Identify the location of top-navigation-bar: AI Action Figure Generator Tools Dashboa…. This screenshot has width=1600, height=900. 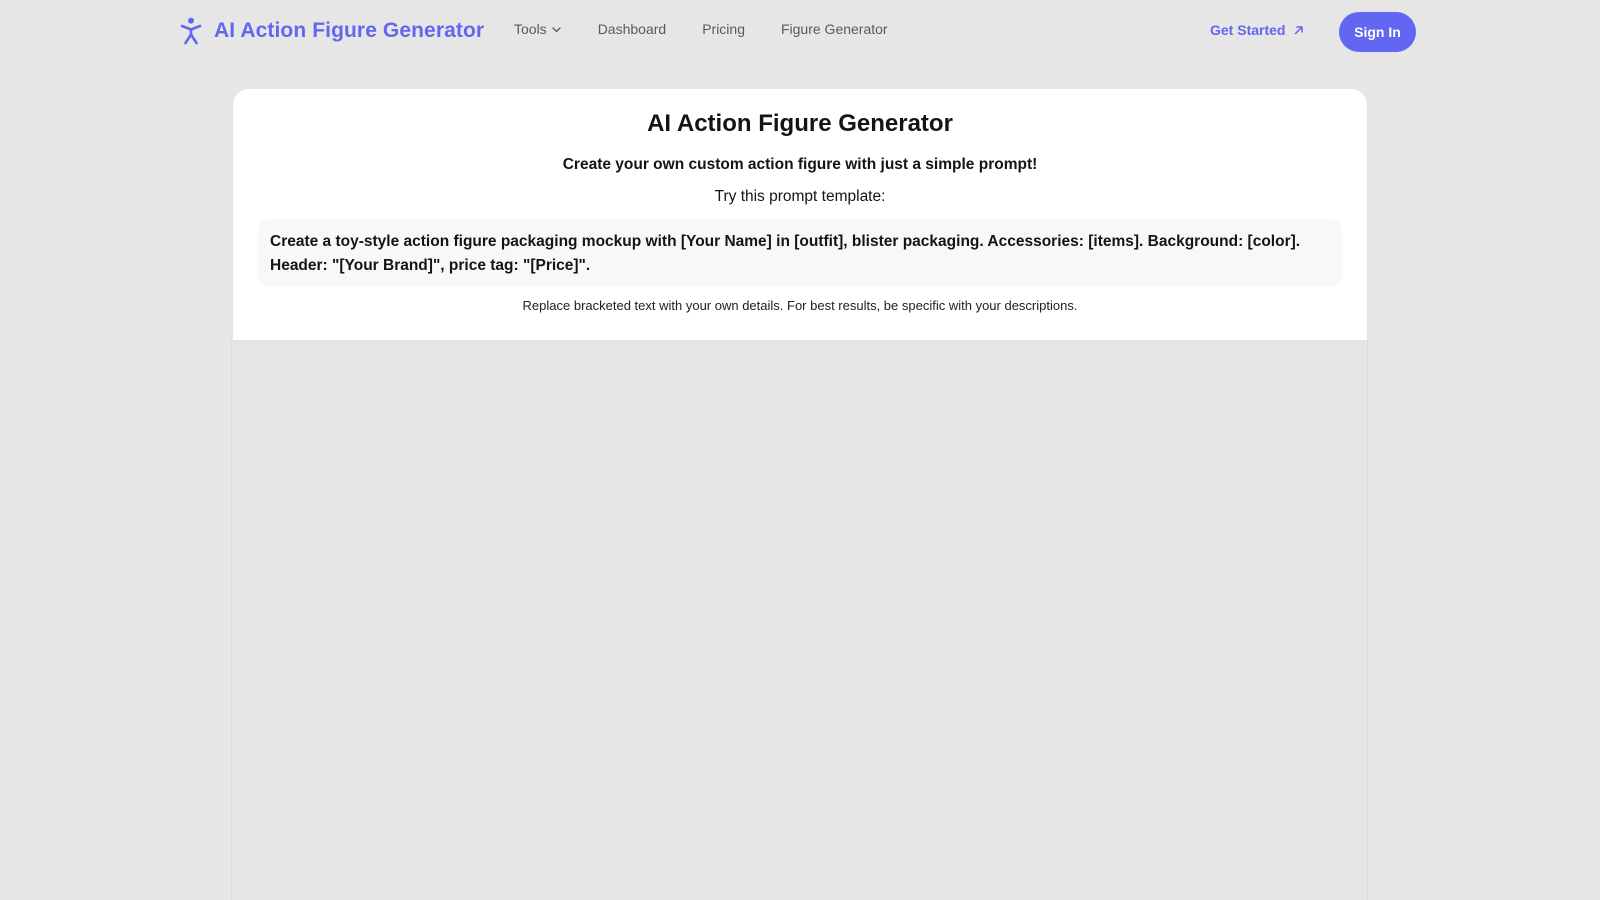
(800, 32).